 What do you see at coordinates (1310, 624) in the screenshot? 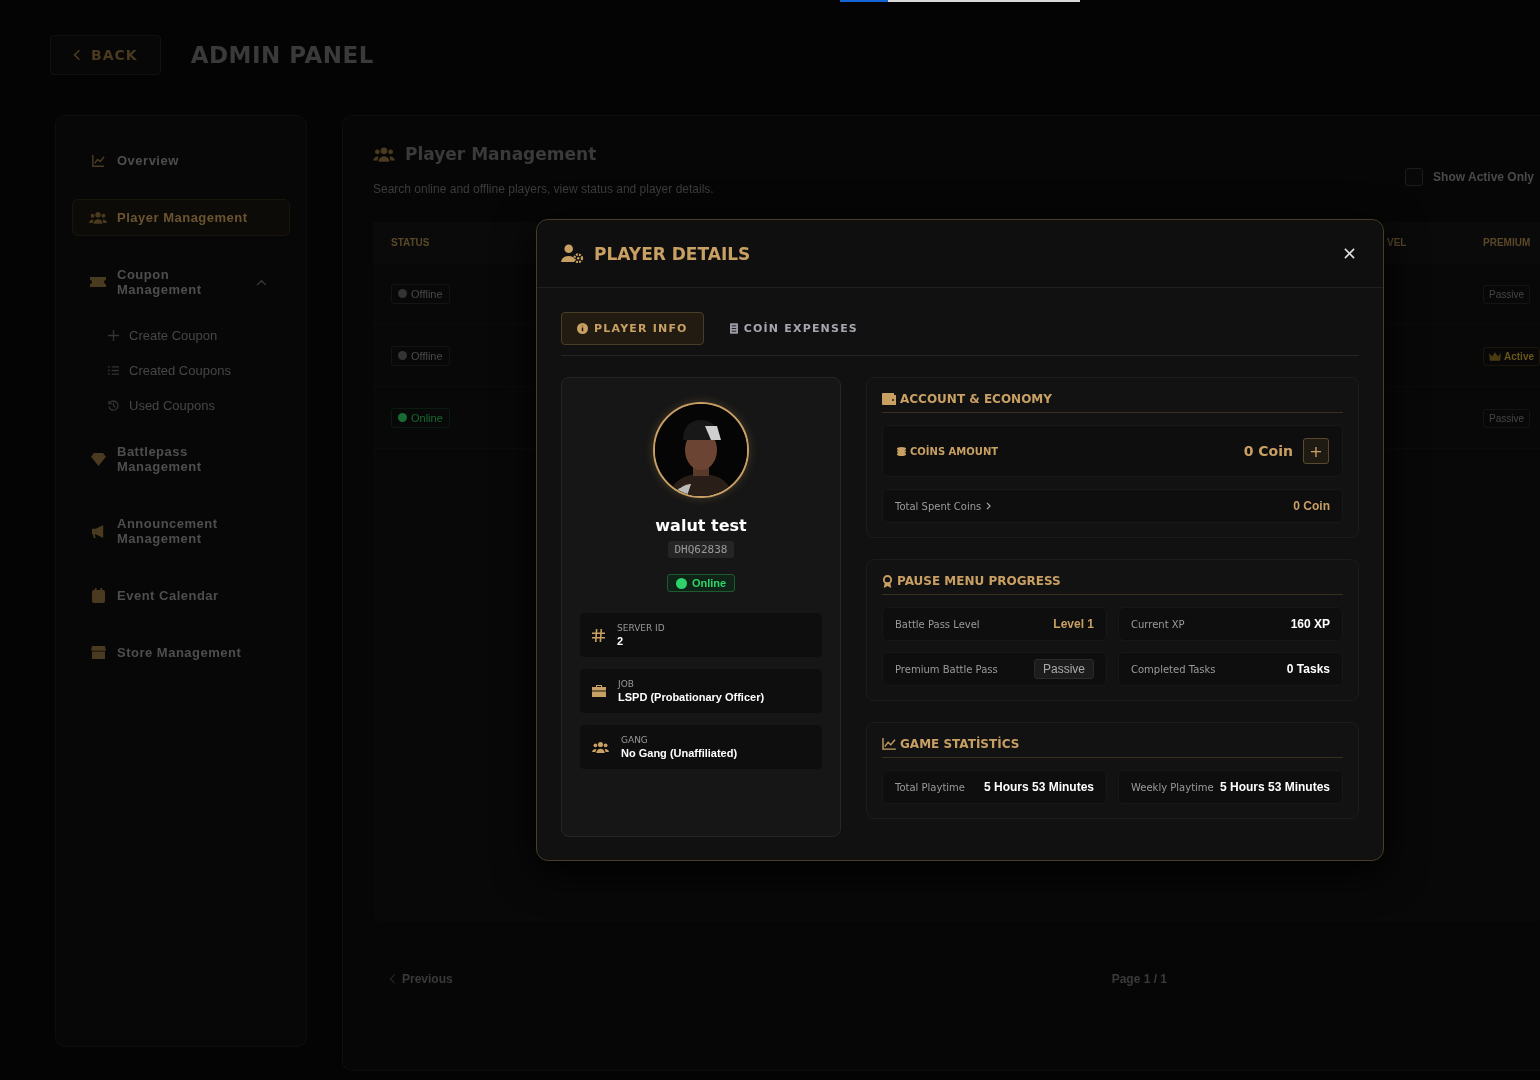
I see `stat-value: 160 XP` at bounding box center [1310, 624].